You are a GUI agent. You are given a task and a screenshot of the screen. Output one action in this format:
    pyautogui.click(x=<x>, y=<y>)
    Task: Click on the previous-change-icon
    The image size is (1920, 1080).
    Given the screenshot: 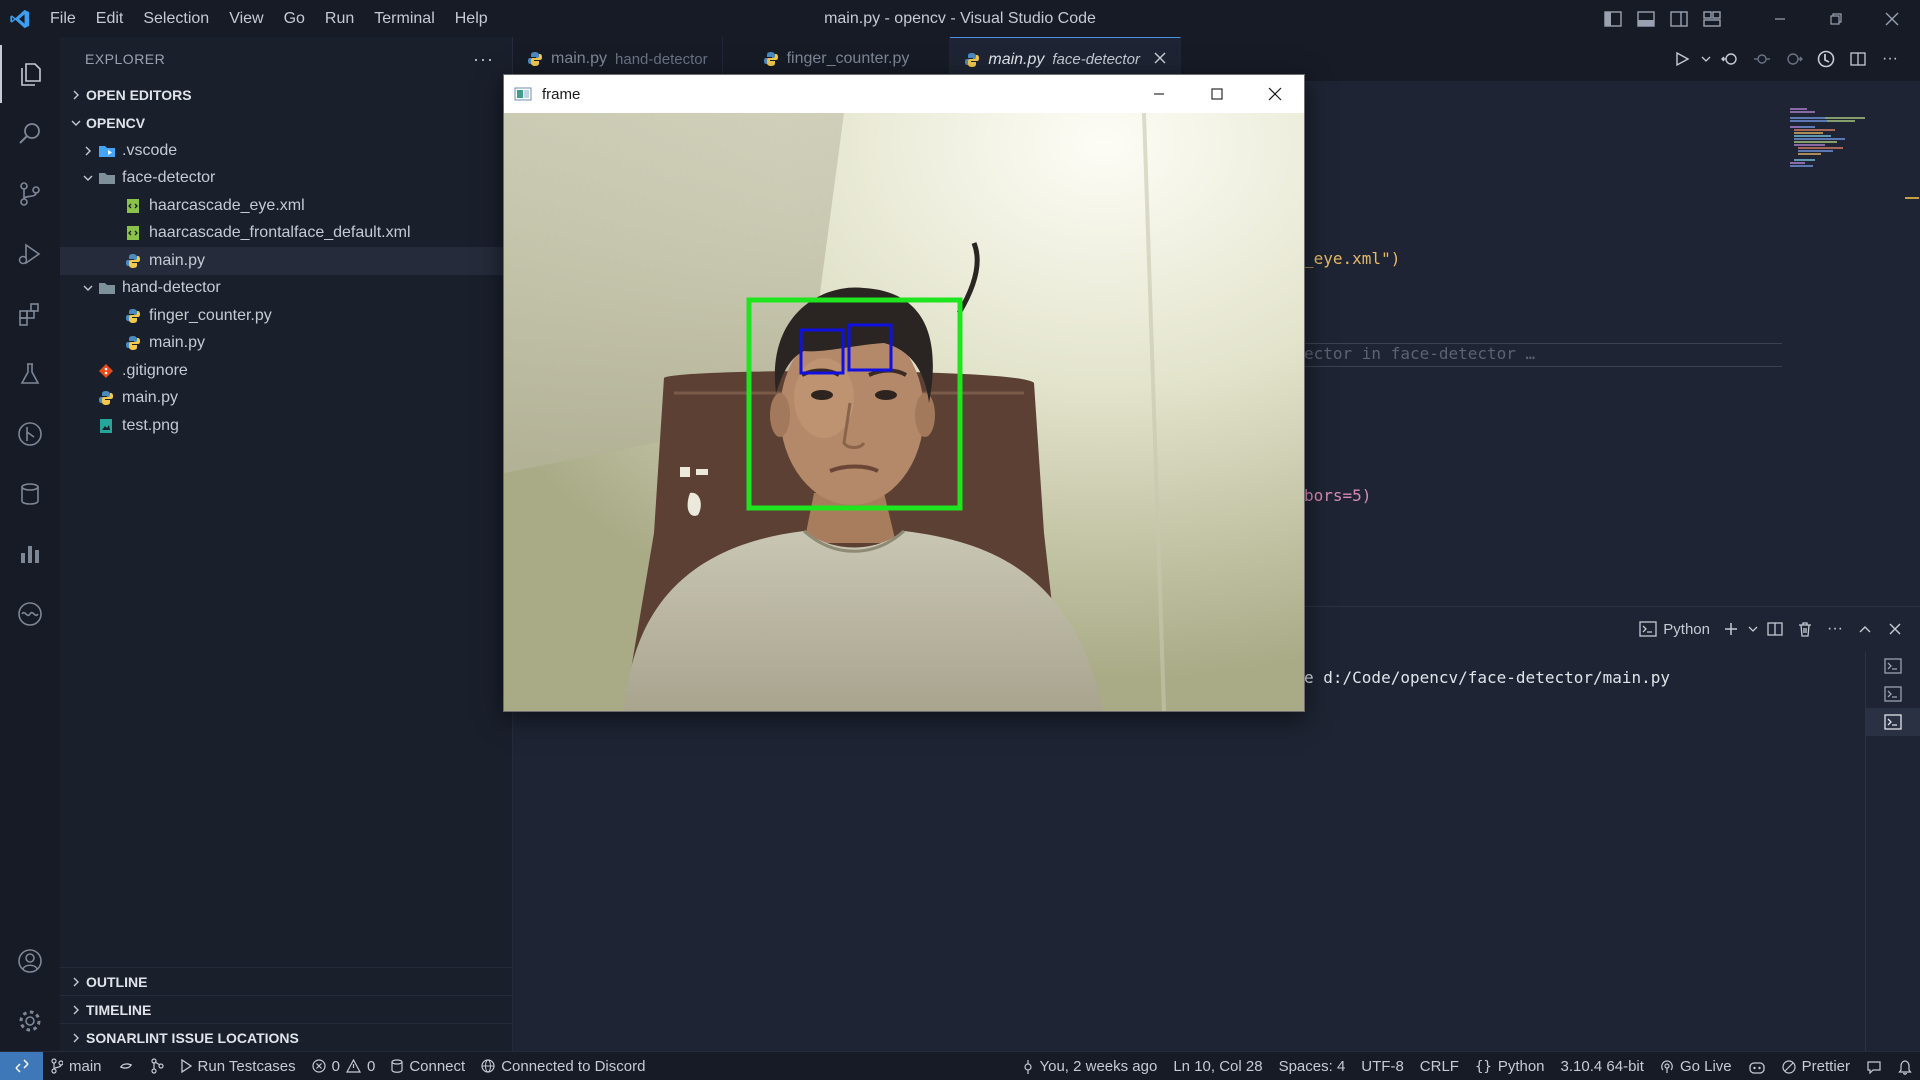 What is the action you would take?
    pyautogui.click(x=1762, y=59)
    